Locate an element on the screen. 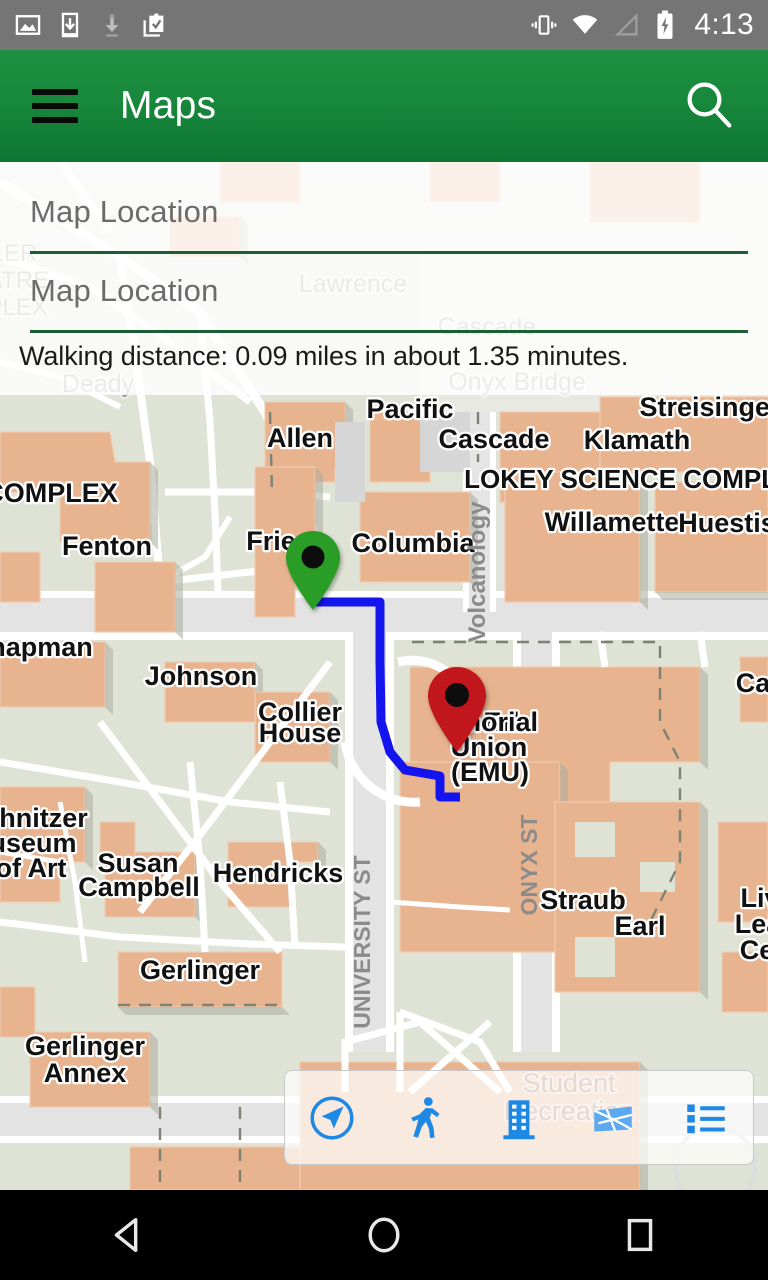 Image resolution: width=768 pixels, height=1280 pixels. map-label: Cascade is located at coordinates (493, 439).